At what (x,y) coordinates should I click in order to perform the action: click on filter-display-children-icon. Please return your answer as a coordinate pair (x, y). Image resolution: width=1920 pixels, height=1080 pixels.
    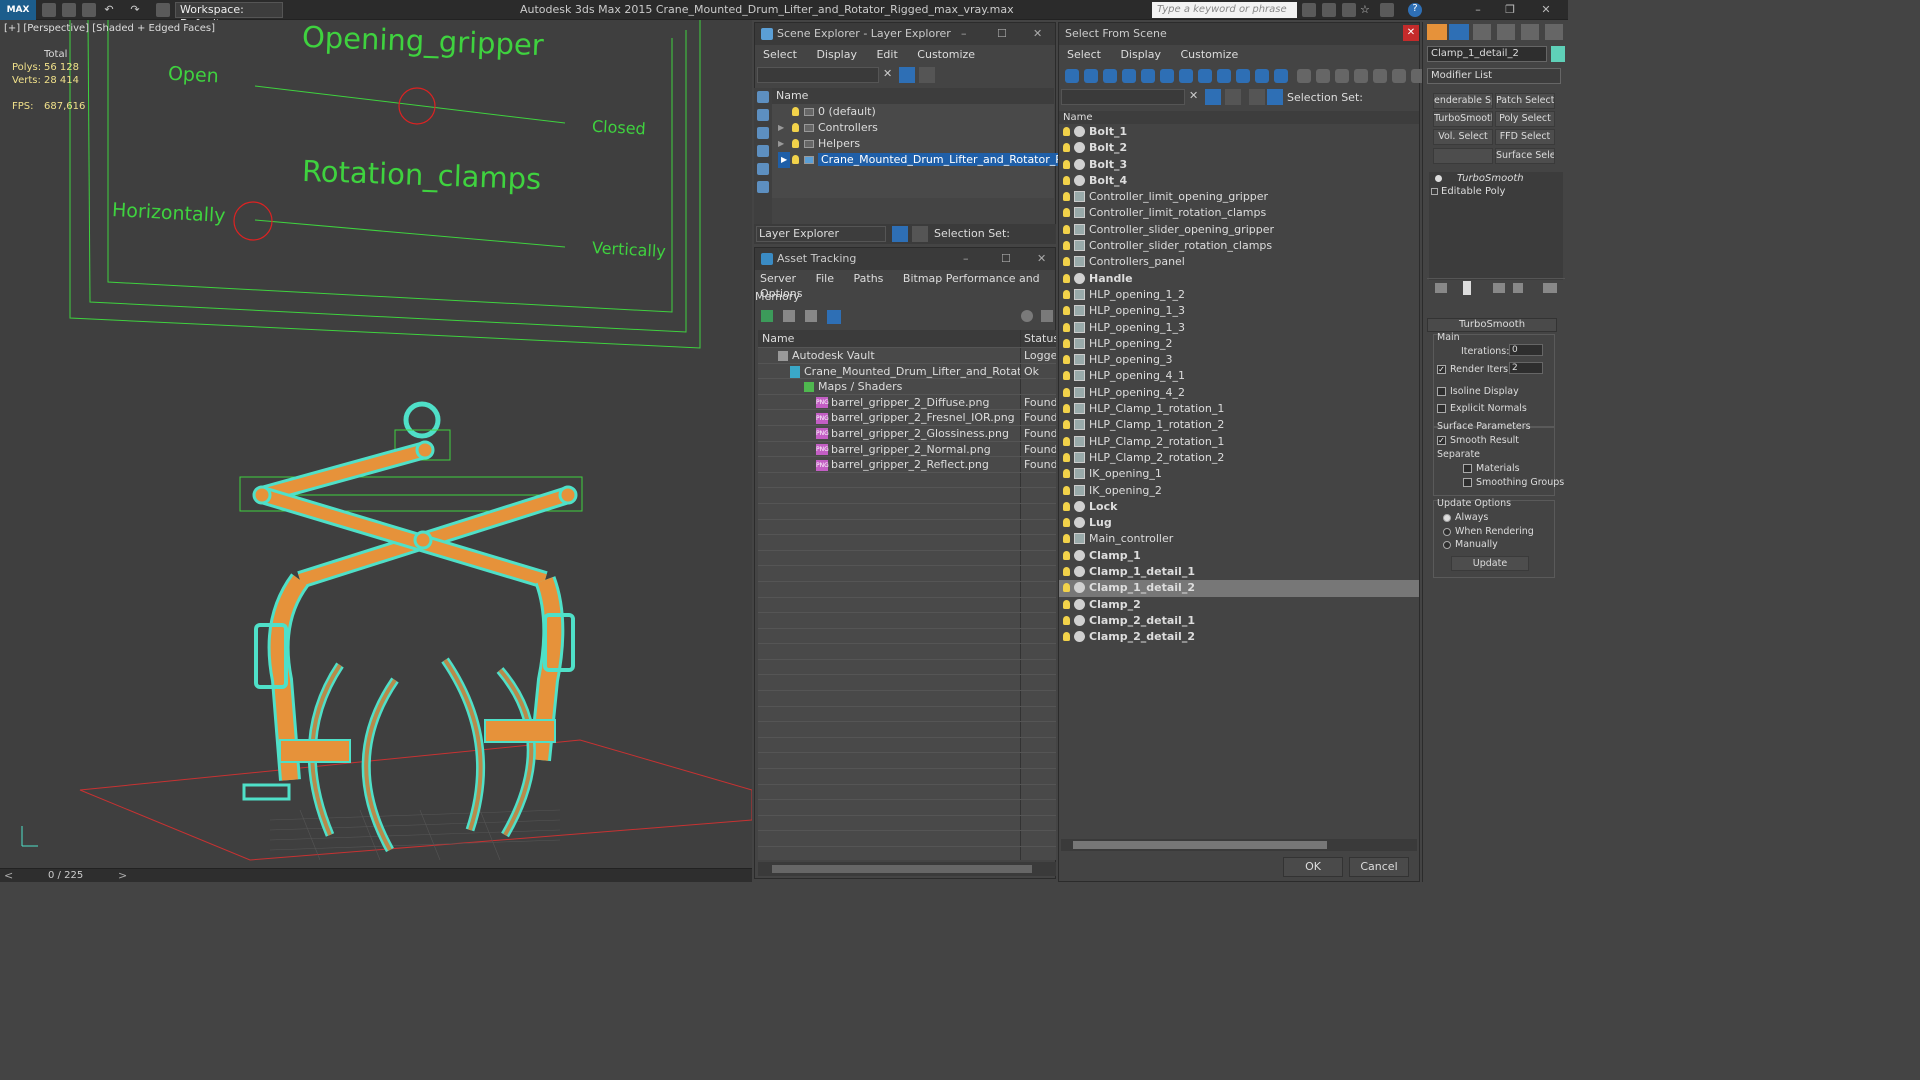
    Looking at the image, I should click on (1361, 76).